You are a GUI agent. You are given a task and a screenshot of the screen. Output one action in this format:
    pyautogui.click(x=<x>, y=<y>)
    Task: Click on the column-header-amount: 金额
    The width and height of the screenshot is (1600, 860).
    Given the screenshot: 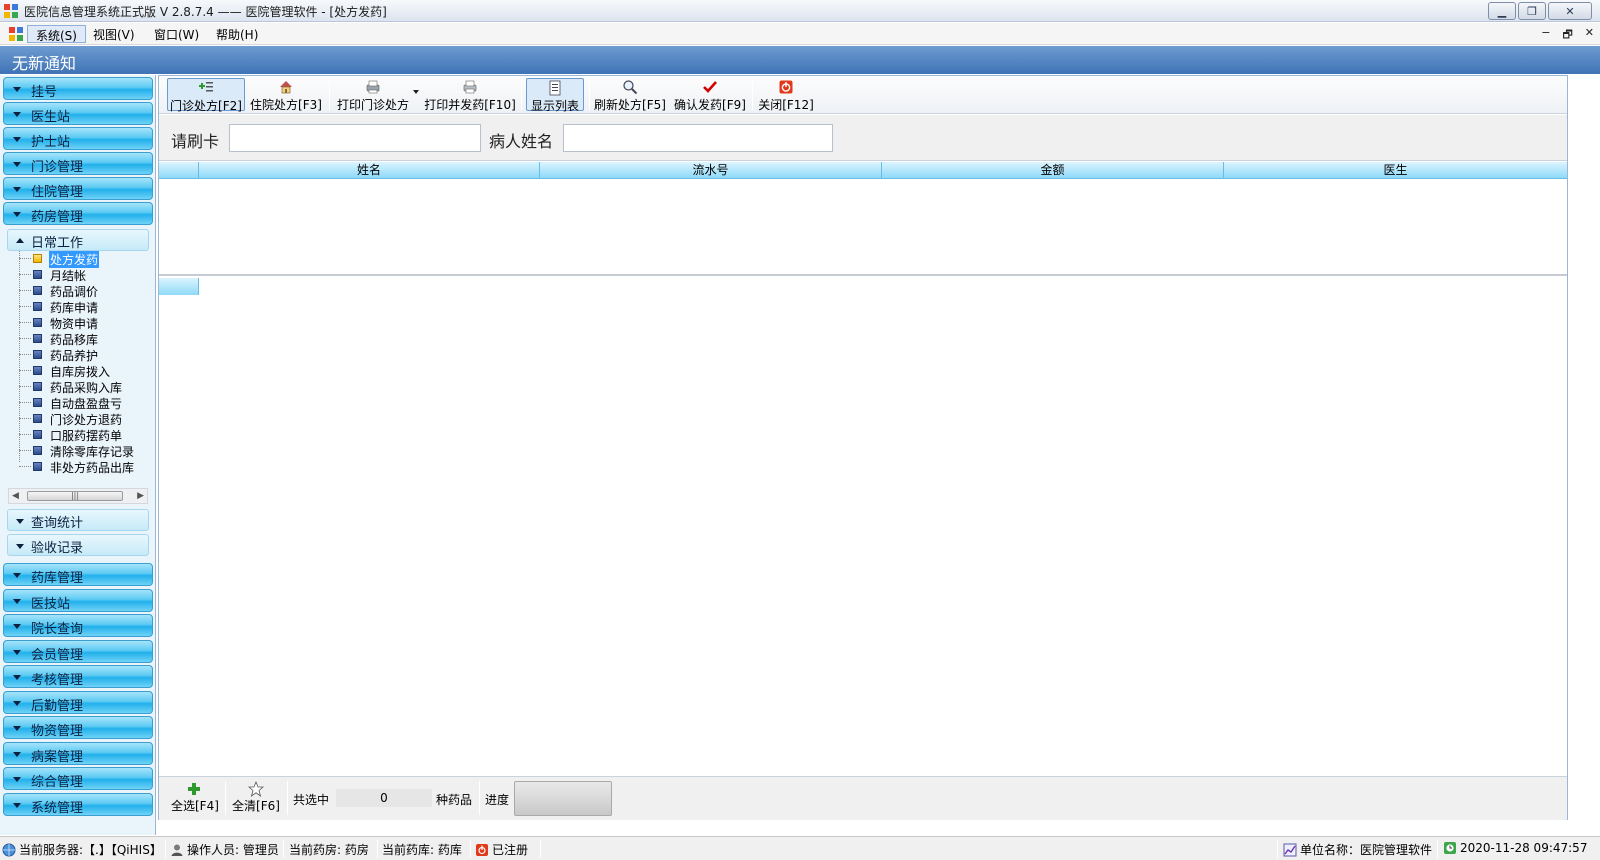 What is the action you would take?
    pyautogui.click(x=1053, y=170)
    